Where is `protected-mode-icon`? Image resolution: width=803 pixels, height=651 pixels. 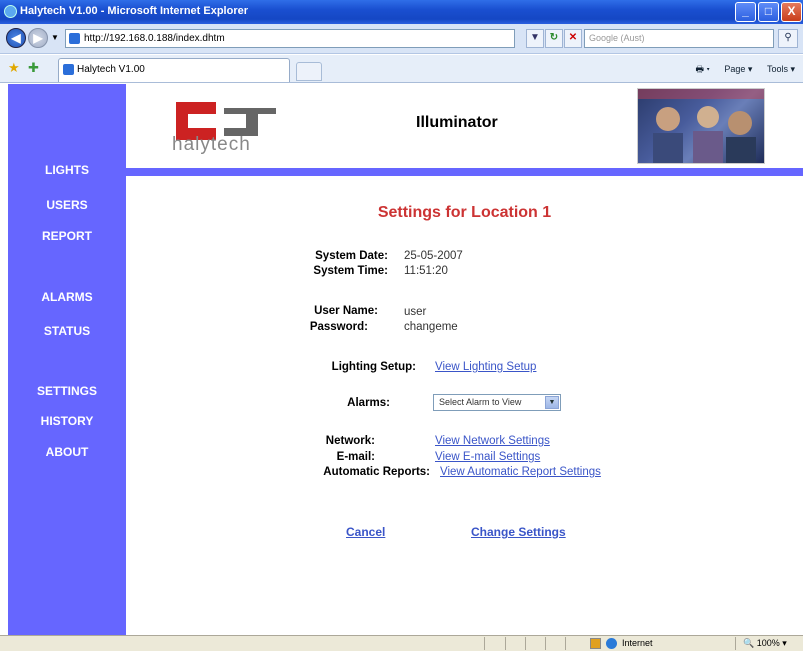
protected-mode-icon is located at coordinates (595, 643).